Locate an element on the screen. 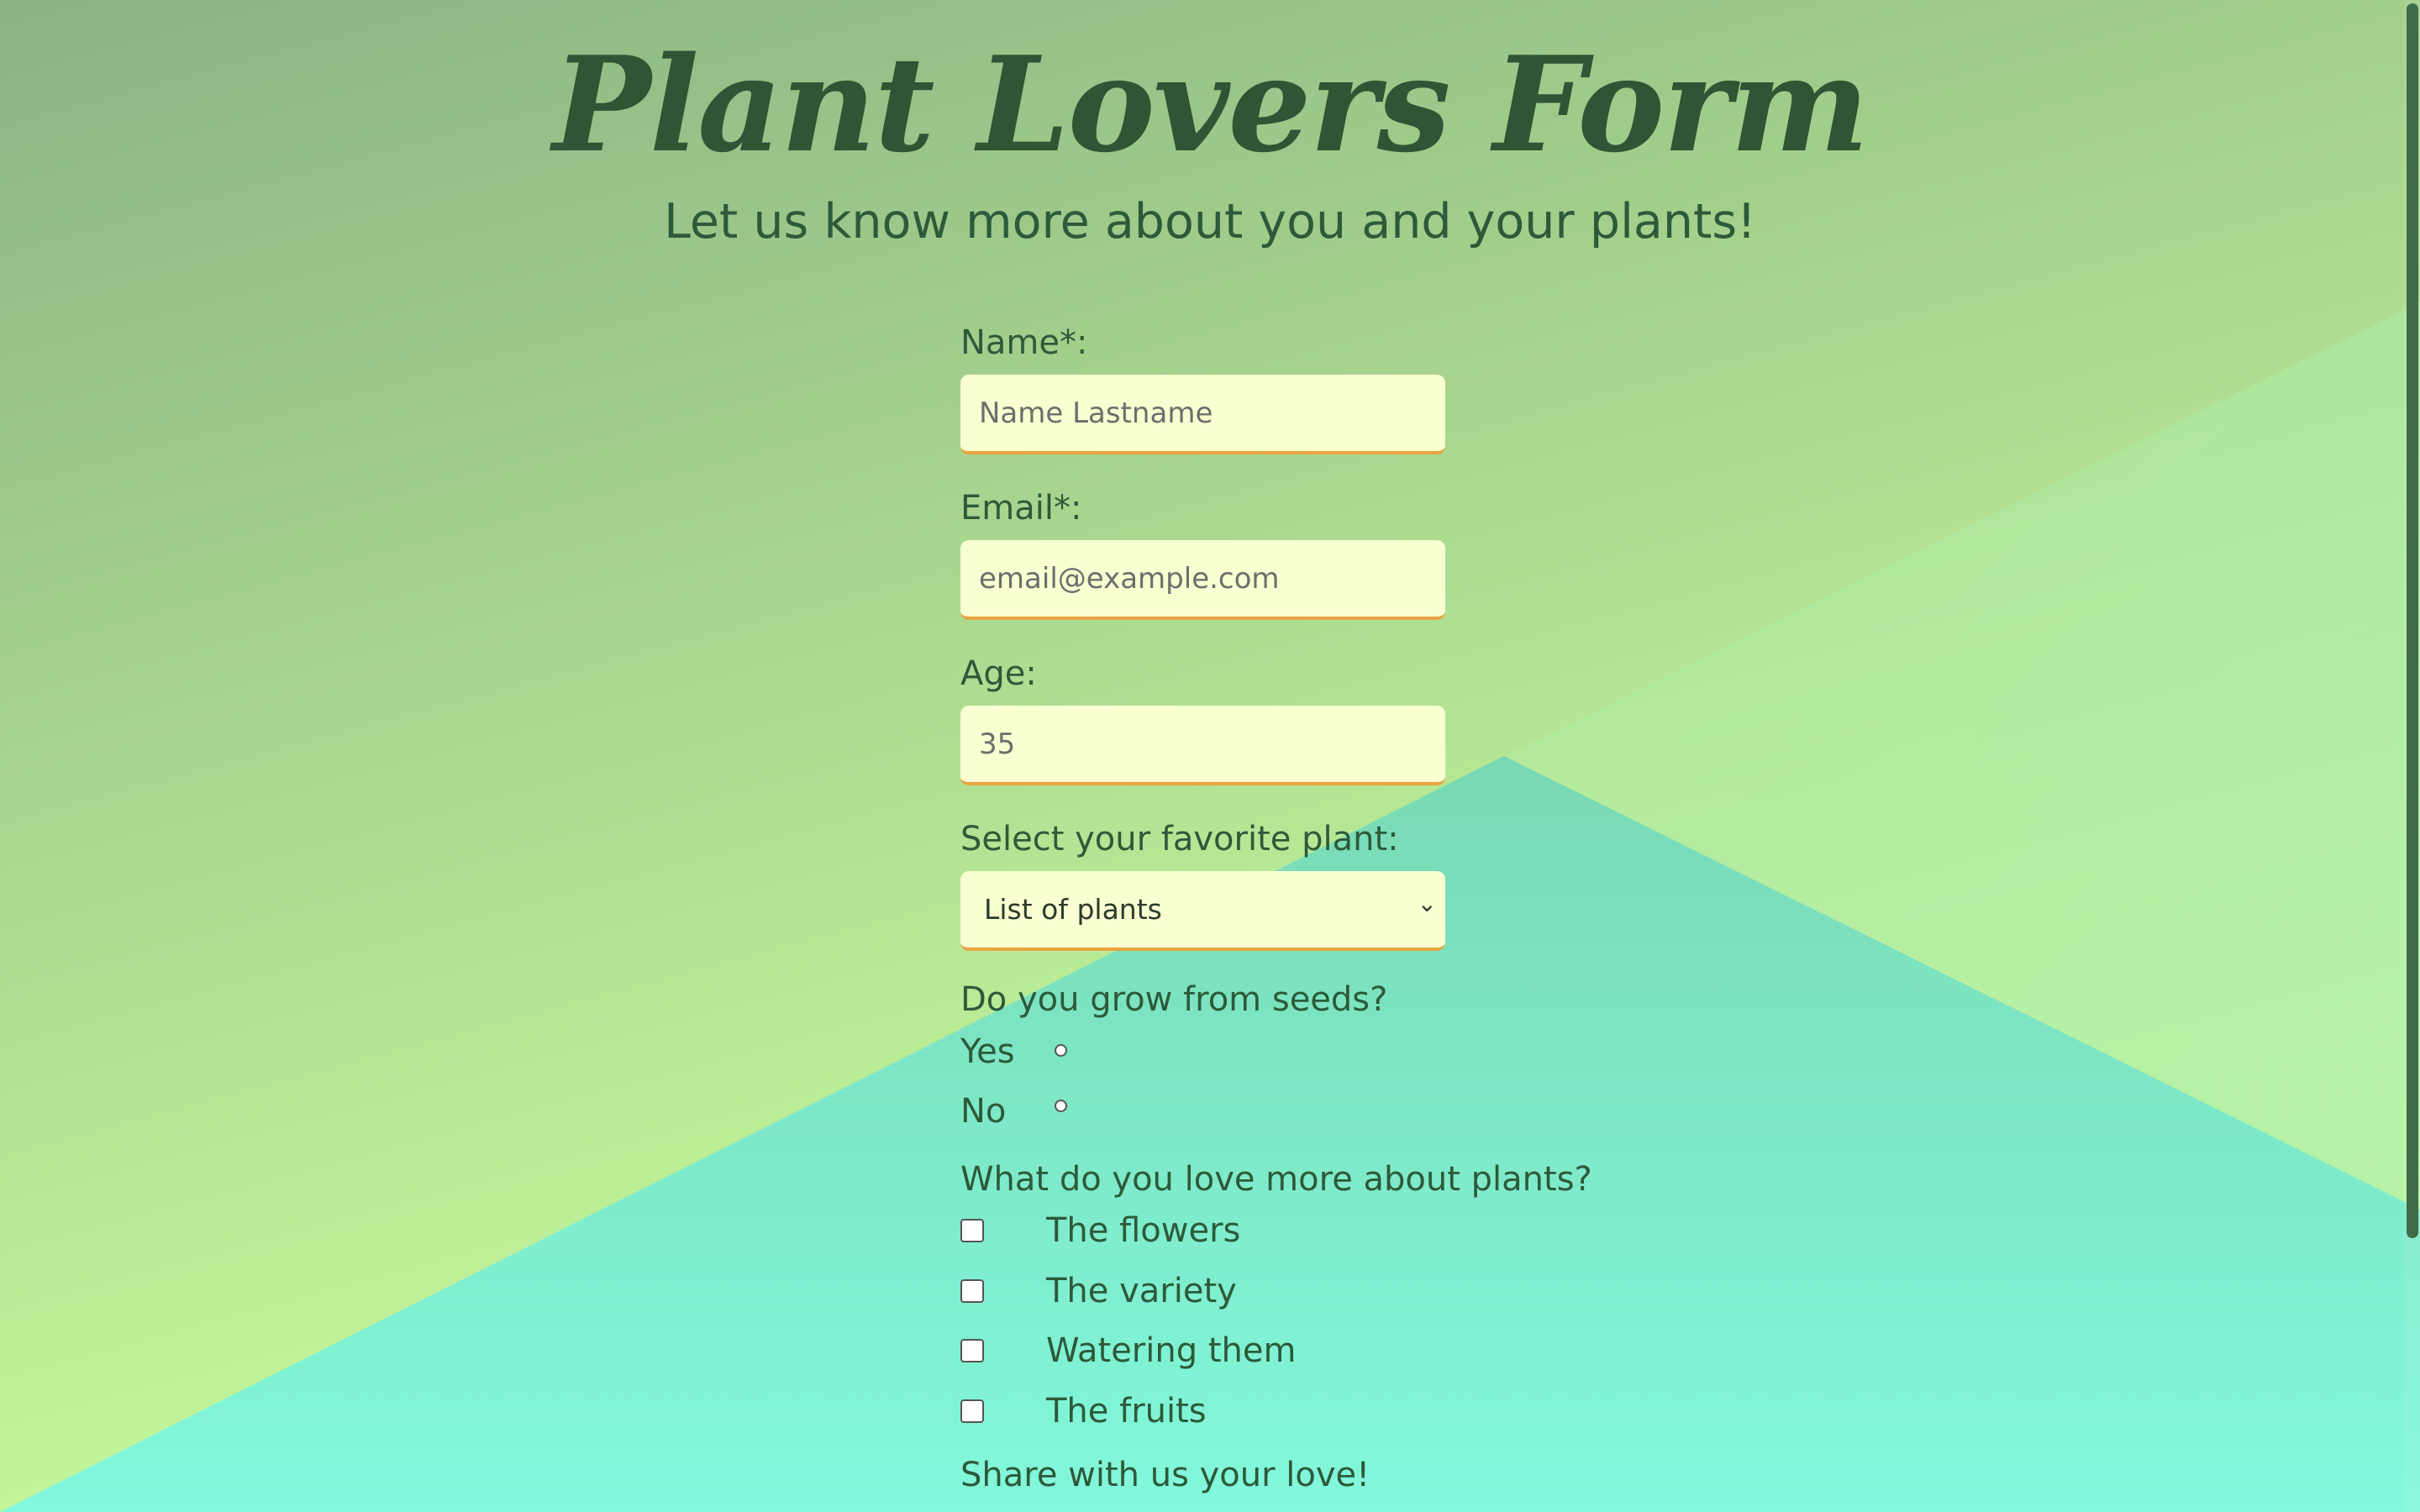 The image size is (2420, 1512). radio-label: No is located at coordinates (984, 1111).